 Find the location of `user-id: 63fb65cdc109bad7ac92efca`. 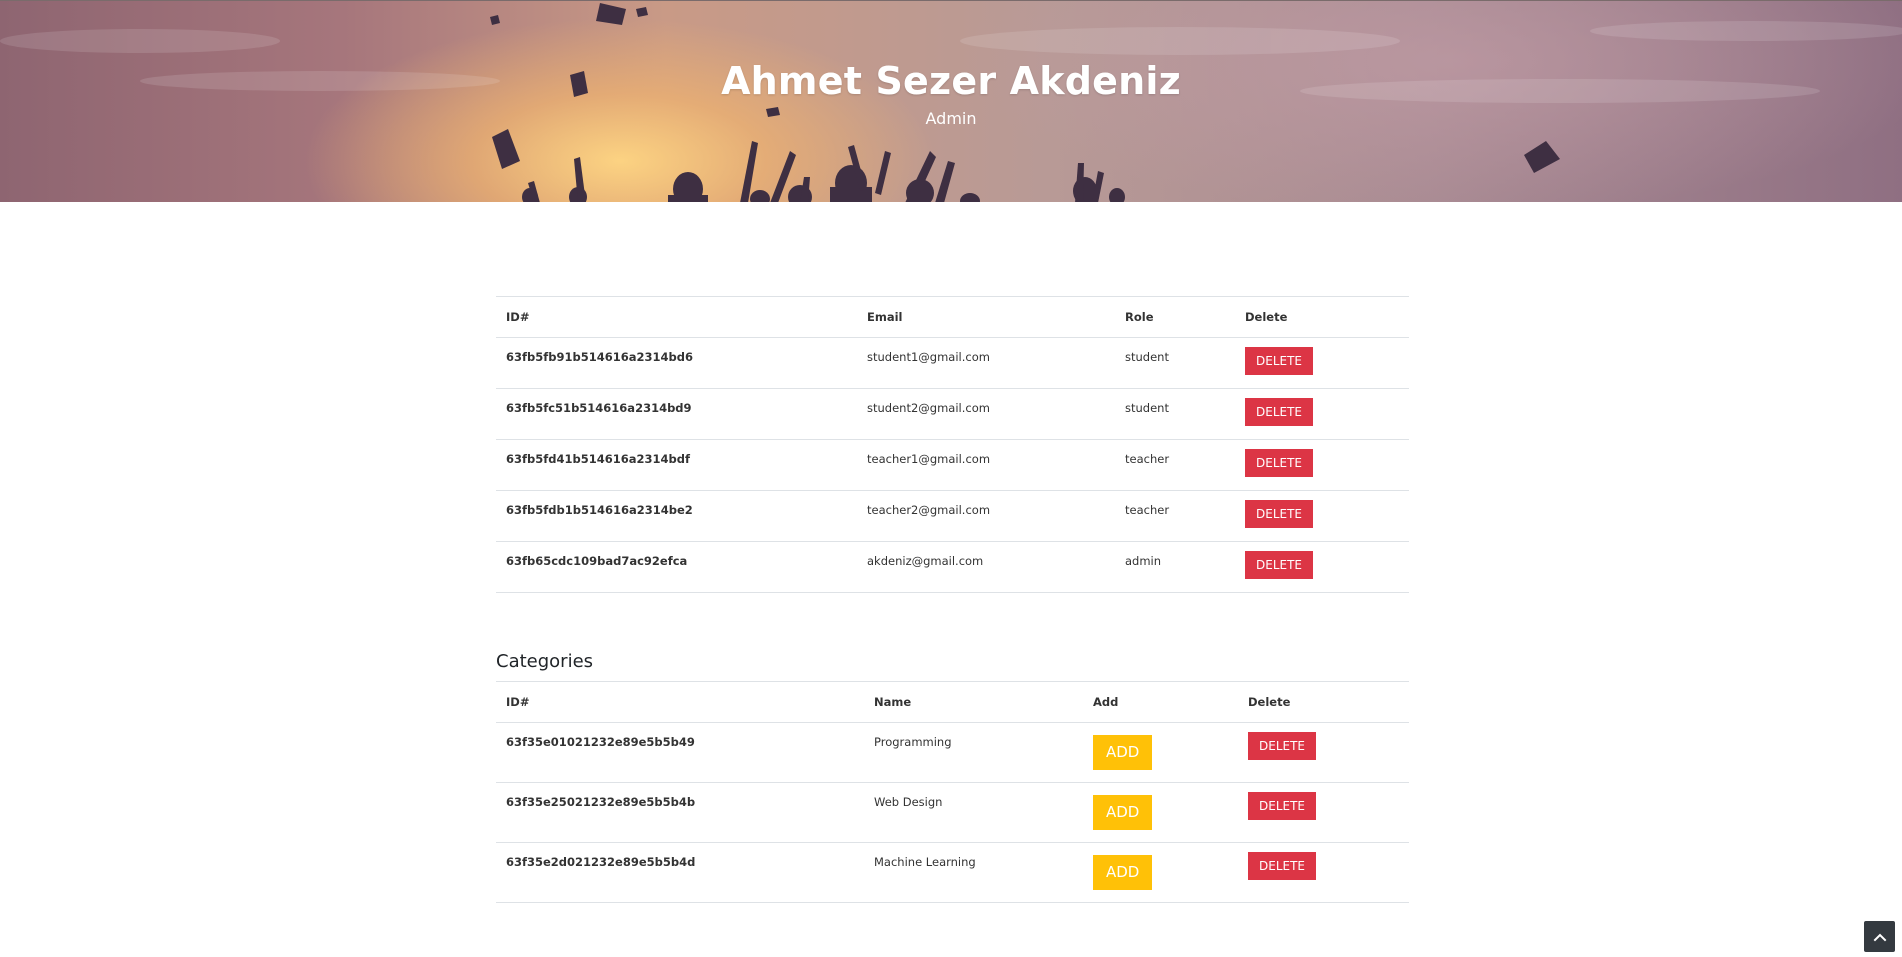

user-id: 63fb65cdc109bad7ac92efca is located at coordinates (676, 567).